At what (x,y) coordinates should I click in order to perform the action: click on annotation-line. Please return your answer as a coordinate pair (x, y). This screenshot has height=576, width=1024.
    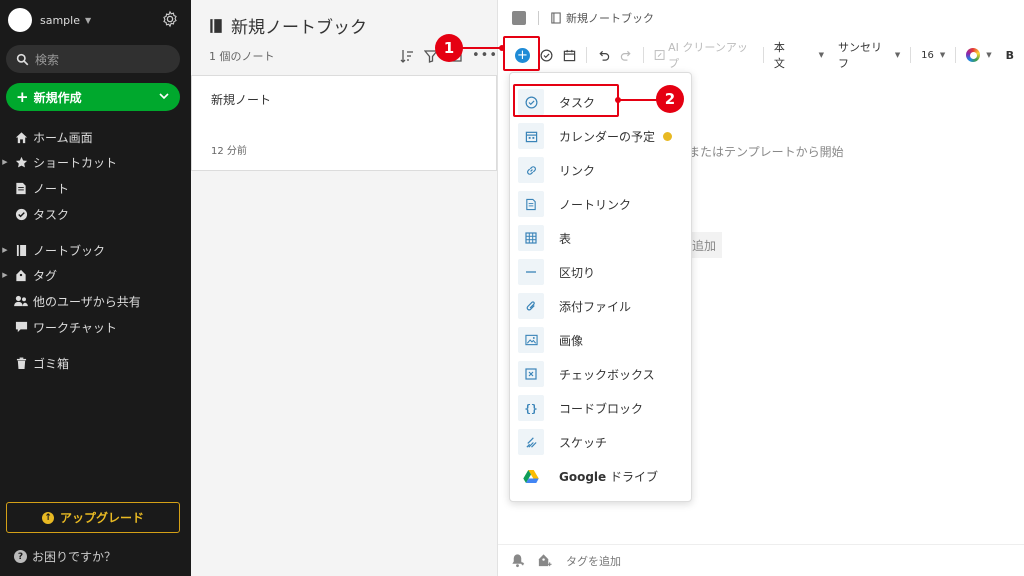
    Looking at the image, I should click on (482, 48).